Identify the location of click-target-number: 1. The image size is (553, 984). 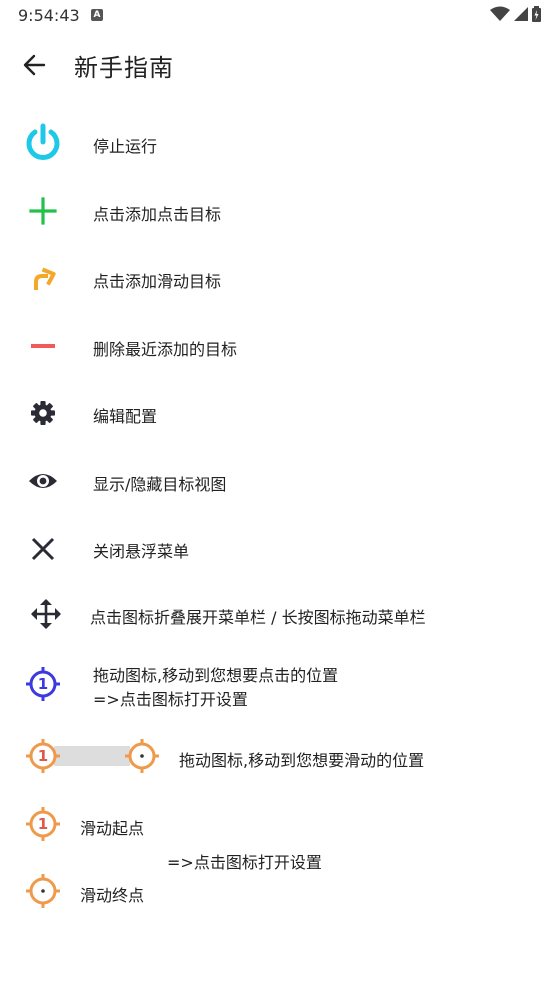
(43, 684).